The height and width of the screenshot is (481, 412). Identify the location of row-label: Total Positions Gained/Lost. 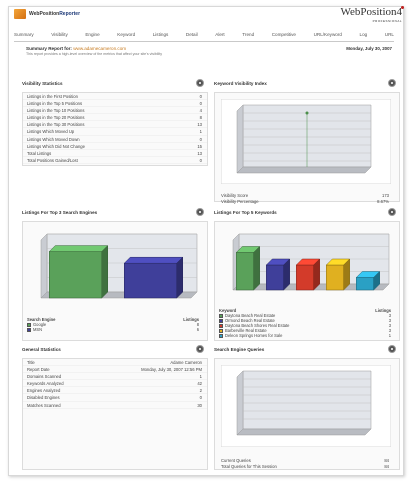
(52, 160).